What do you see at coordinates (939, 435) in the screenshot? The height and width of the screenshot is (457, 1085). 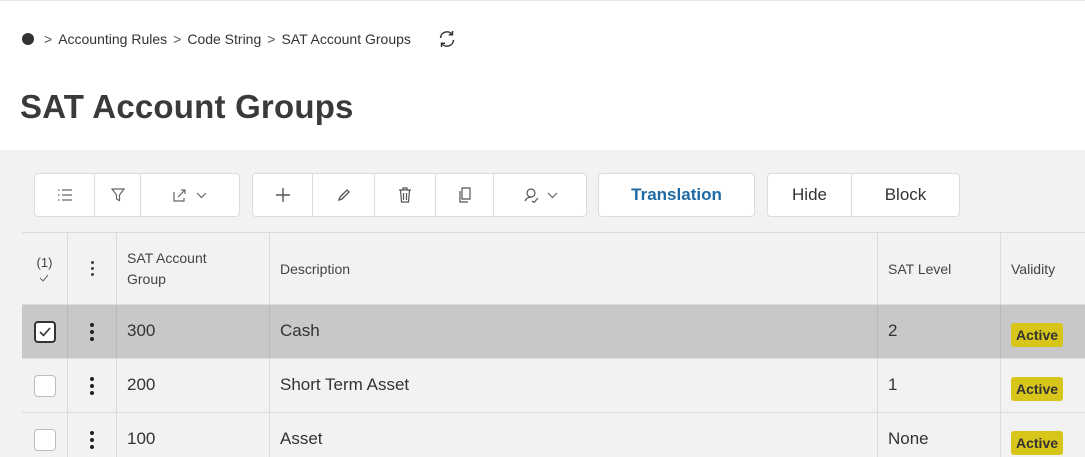 I see `cell-sat-level: None` at bounding box center [939, 435].